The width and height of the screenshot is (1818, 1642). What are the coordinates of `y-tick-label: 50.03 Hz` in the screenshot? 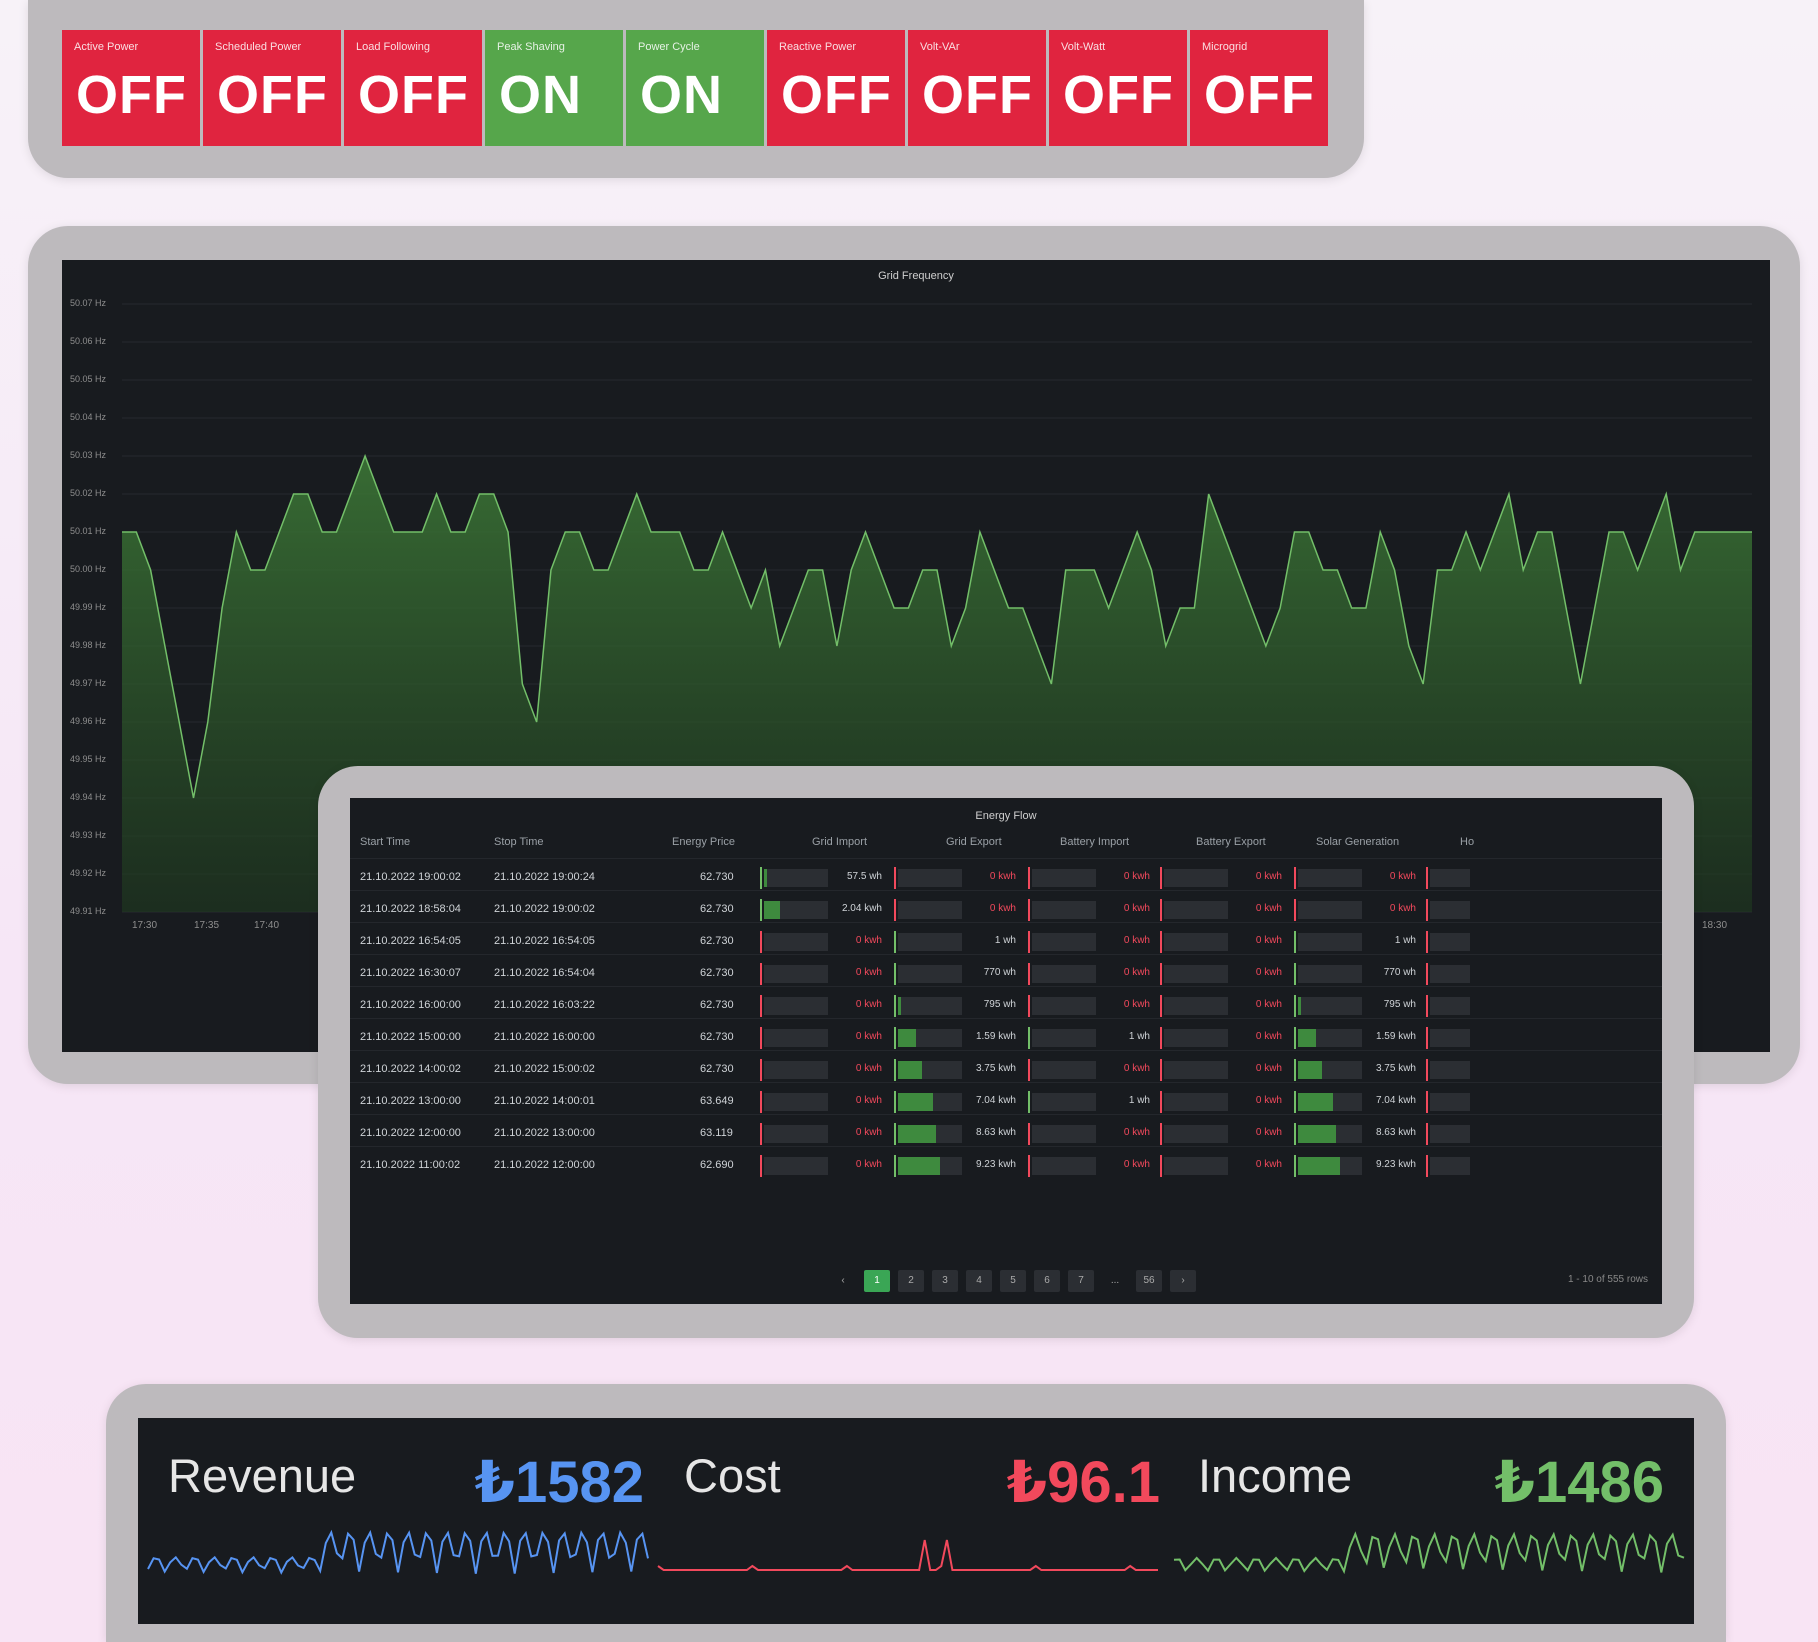 It's located at (88, 455).